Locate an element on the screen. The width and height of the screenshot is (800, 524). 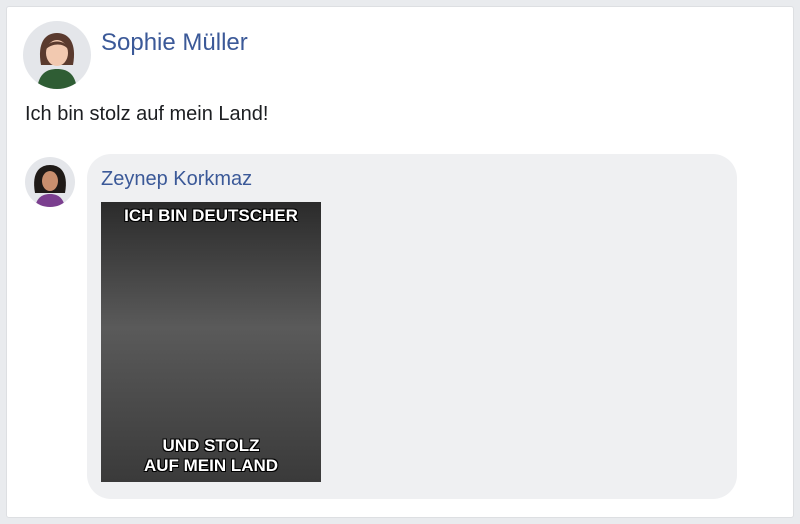
post-author-name: Sophie Müller is located at coordinates (174, 43).